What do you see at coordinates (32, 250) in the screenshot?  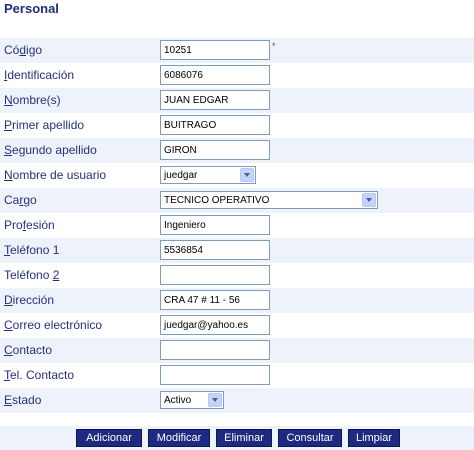 I see `label-telefono1: Teléfono 1` at bounding box center [32, 250].